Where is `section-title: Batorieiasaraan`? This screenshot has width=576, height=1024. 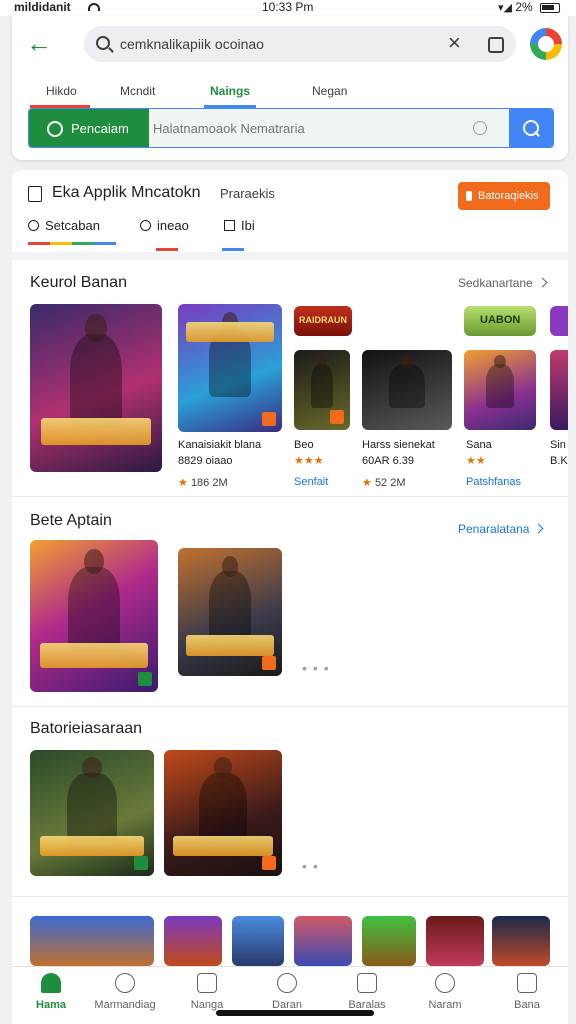 section-title: Batorieiasaraan is located at coordinates (86, 728).